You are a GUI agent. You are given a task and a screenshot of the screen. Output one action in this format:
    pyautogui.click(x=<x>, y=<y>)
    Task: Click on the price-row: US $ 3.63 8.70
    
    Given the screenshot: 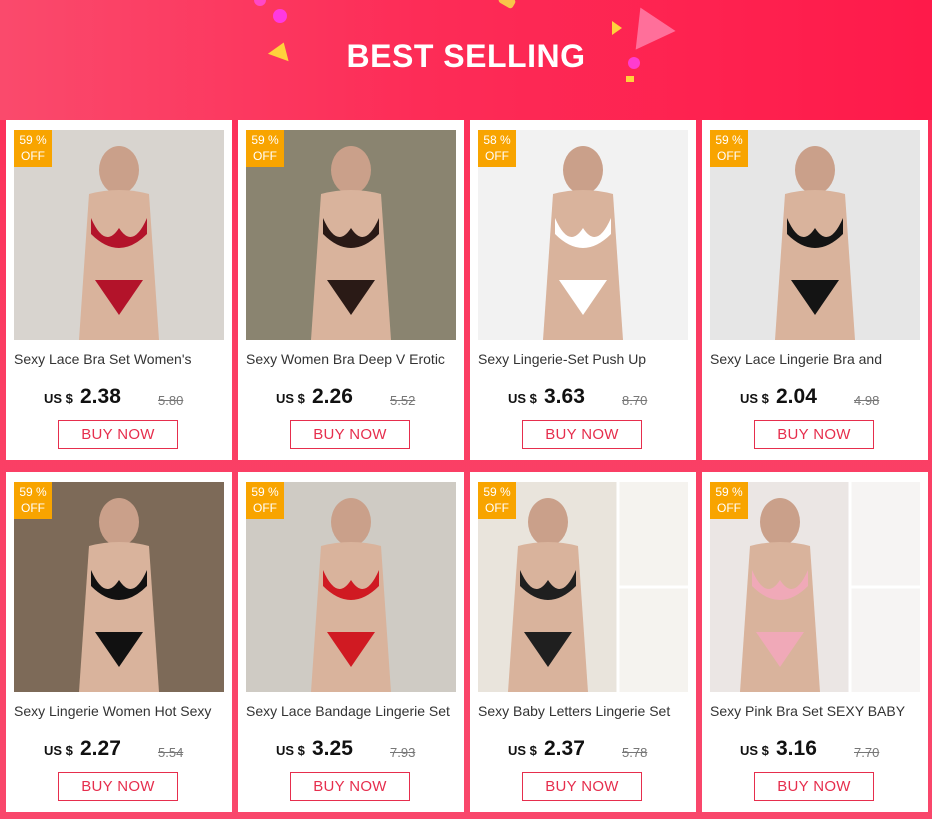 What is the action you would take?
    pyautogui.click(x=583, y=398)
    